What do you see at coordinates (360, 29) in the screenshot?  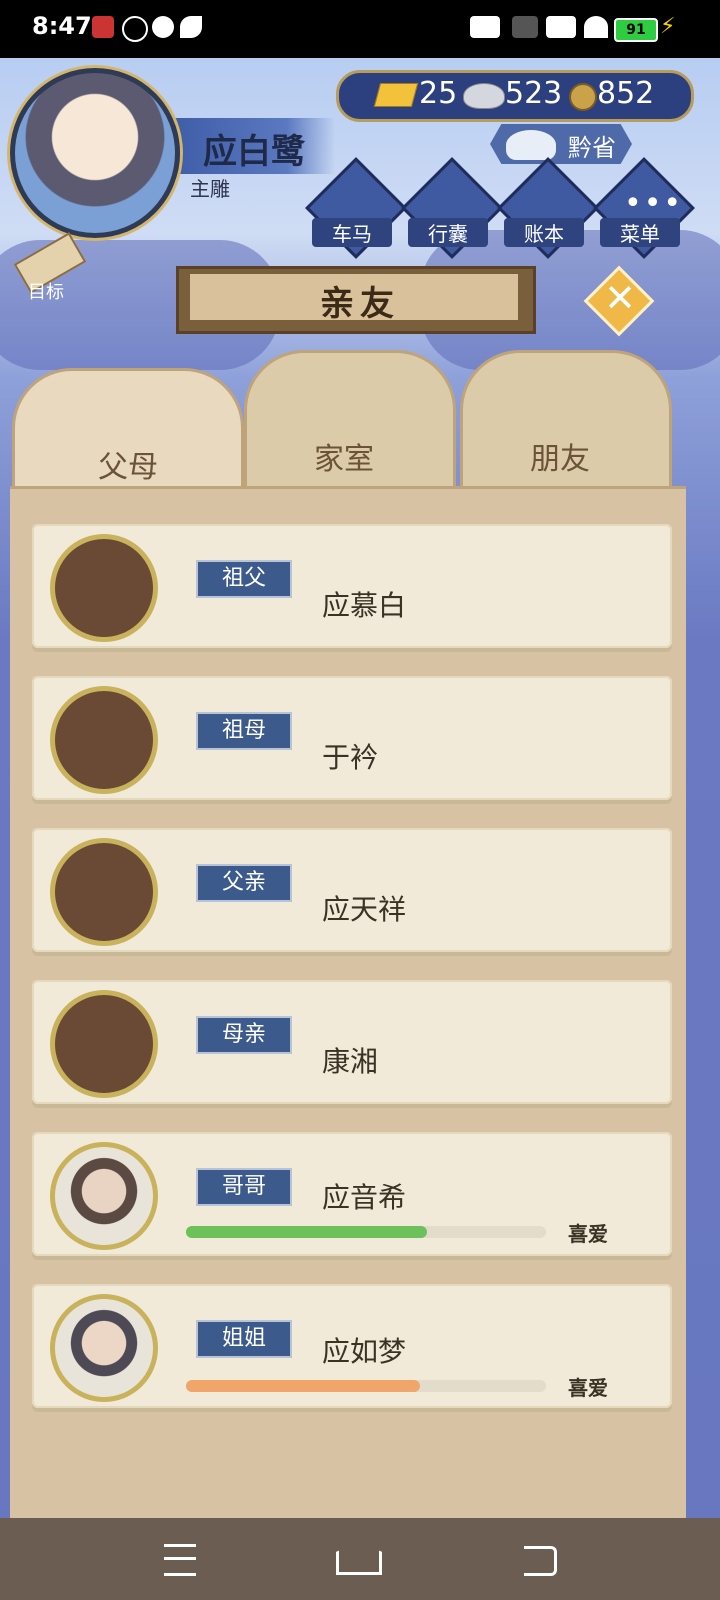 I see `status-bar: 8:47 91 ⚡` at bounding box center [360, 29].